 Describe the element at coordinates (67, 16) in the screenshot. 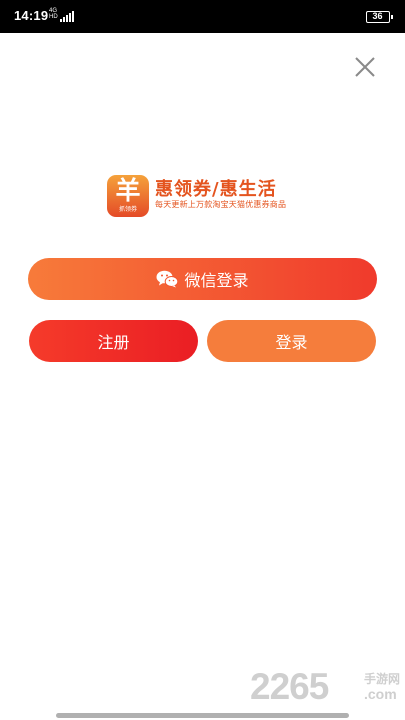

I see `signal-icon` at that location.